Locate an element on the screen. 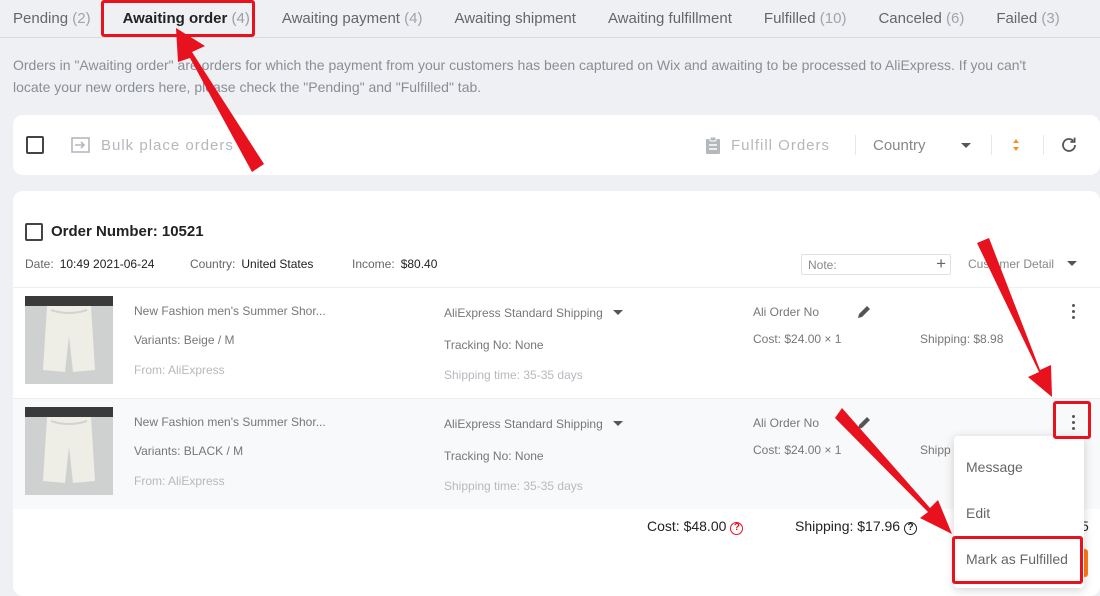  tab-label: Awaiting payment is located at coordinates (340, 18).